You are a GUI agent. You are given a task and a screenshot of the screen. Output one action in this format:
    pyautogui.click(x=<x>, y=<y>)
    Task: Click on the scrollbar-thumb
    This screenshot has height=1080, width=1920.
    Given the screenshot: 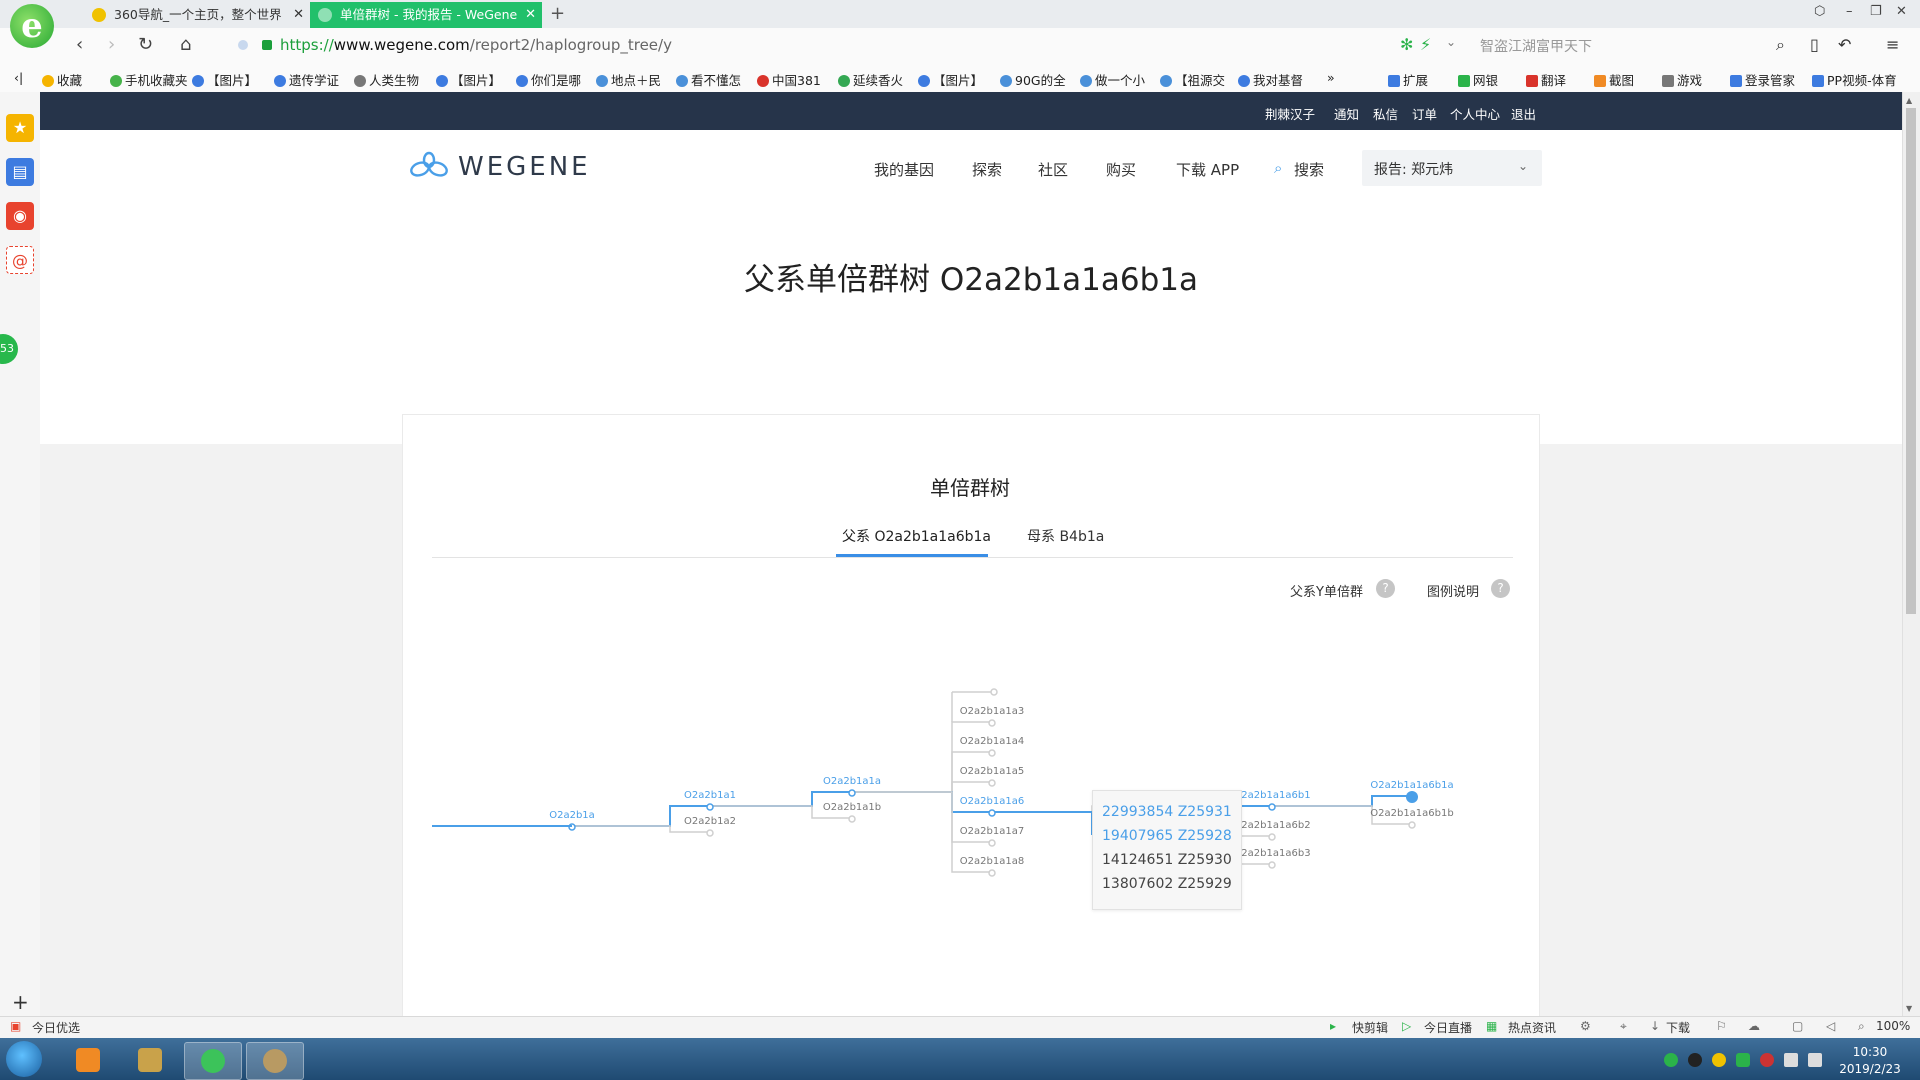 What is the action you would take?
    pyautogui.click(x=1911, y=361)
    